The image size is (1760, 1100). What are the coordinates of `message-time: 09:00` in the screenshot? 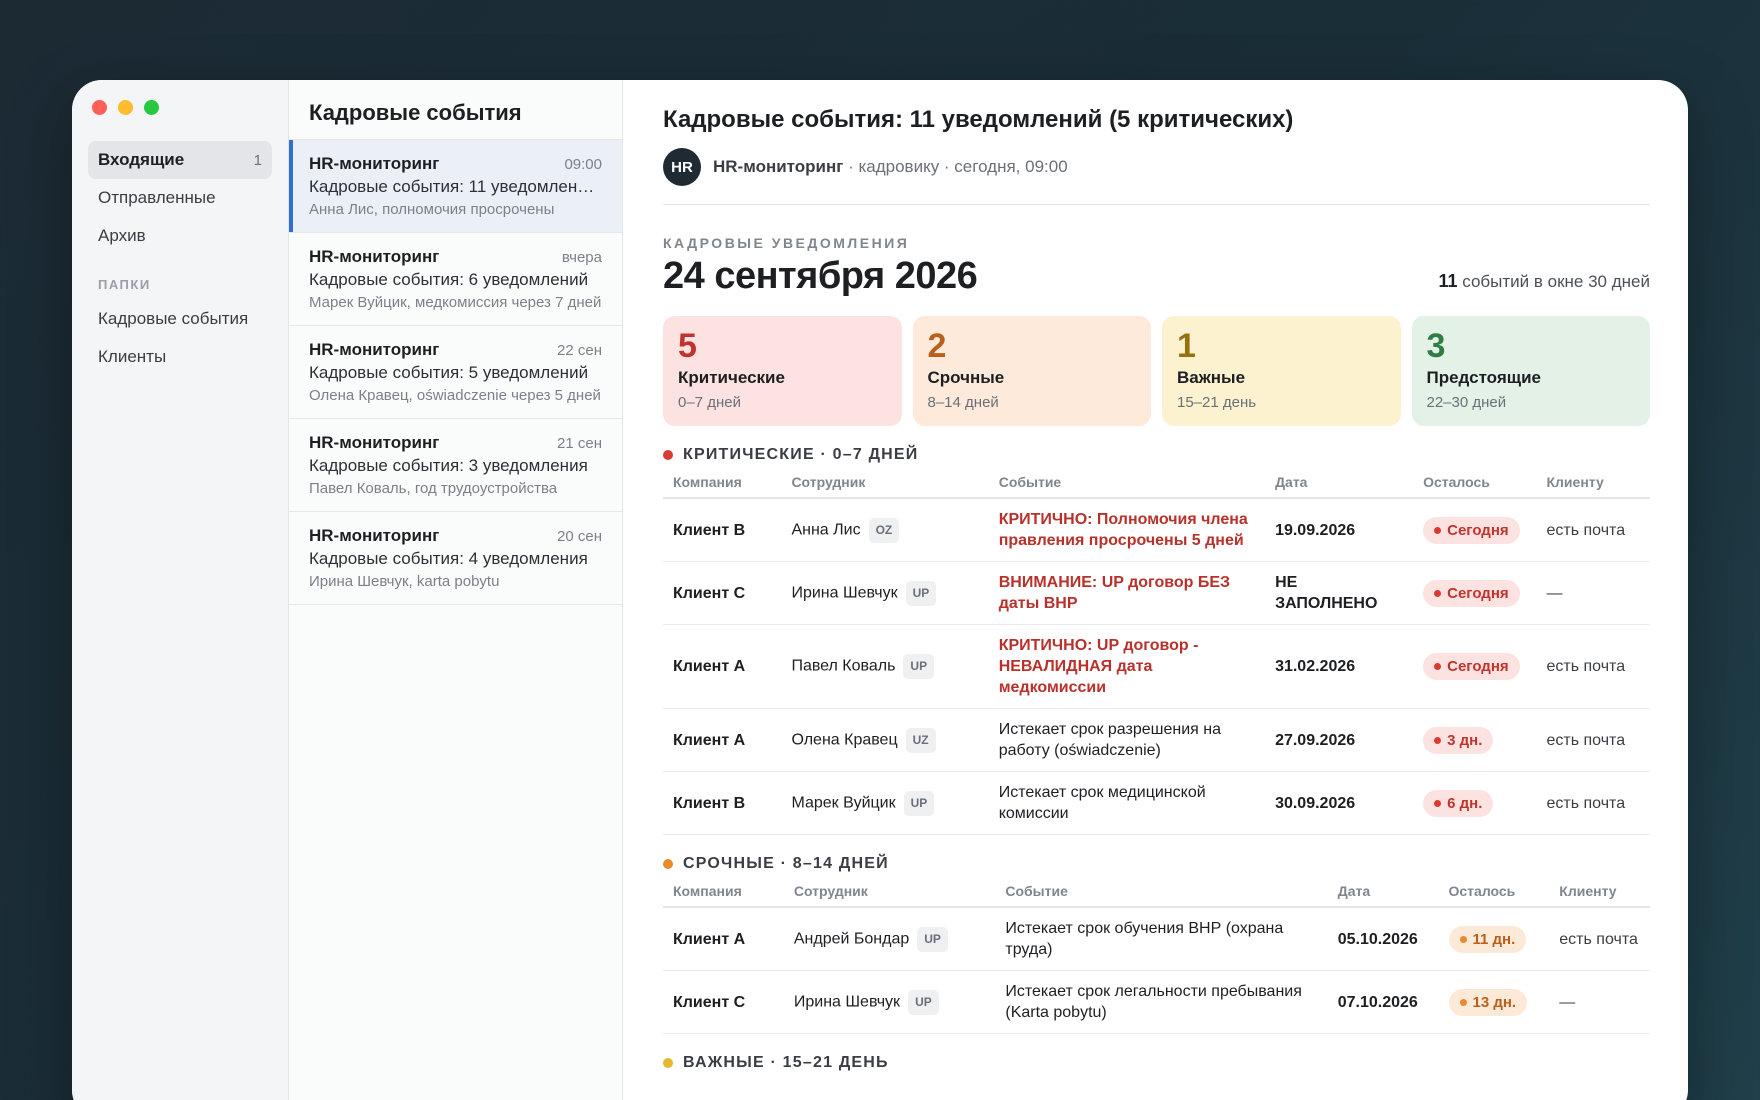 It's located at (583, 164).